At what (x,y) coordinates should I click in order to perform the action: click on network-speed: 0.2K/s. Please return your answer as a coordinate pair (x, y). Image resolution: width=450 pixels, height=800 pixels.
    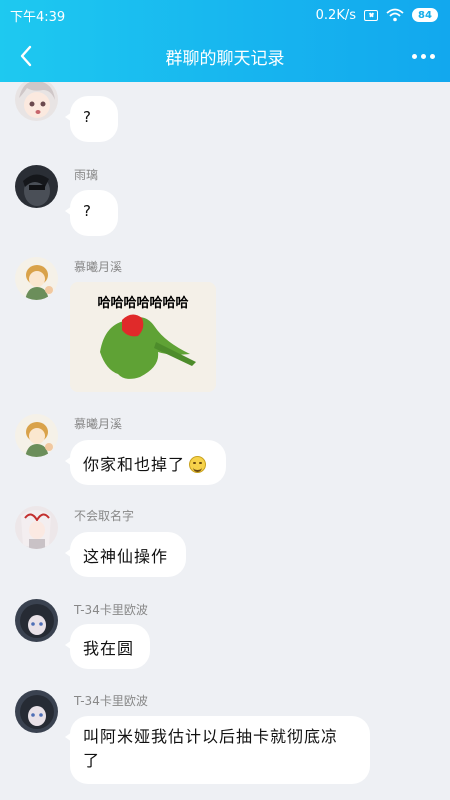
    Looking at the image, I should click on (335, 15).